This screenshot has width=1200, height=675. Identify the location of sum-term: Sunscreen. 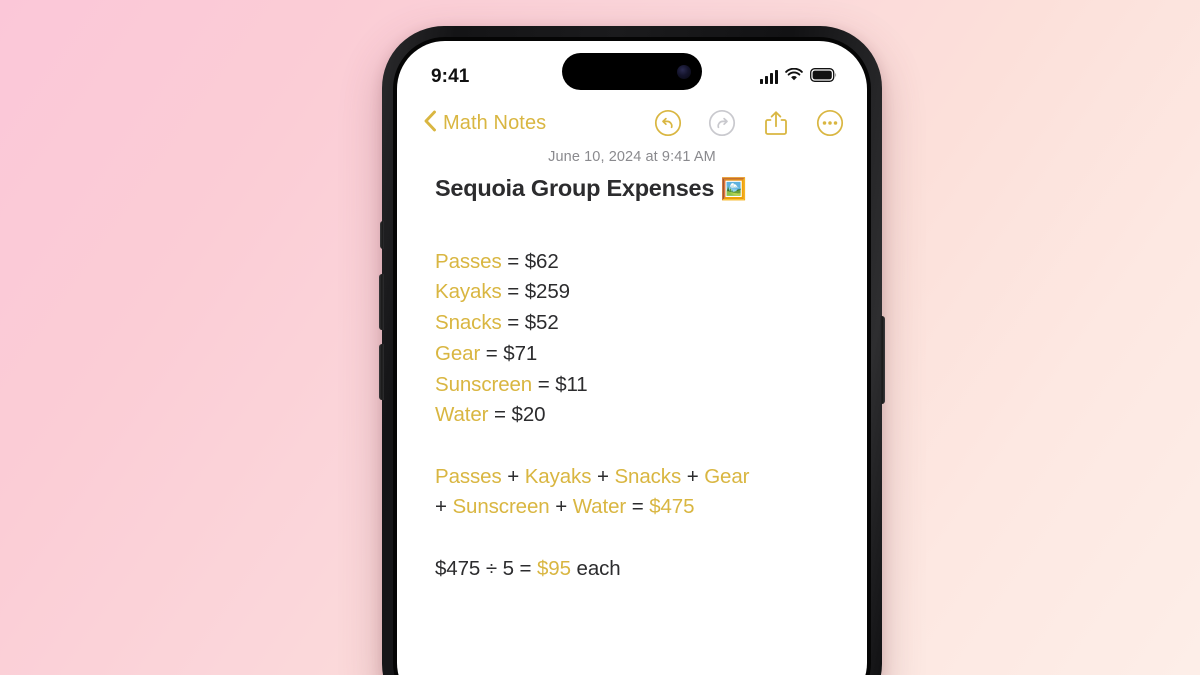
(501, 507).